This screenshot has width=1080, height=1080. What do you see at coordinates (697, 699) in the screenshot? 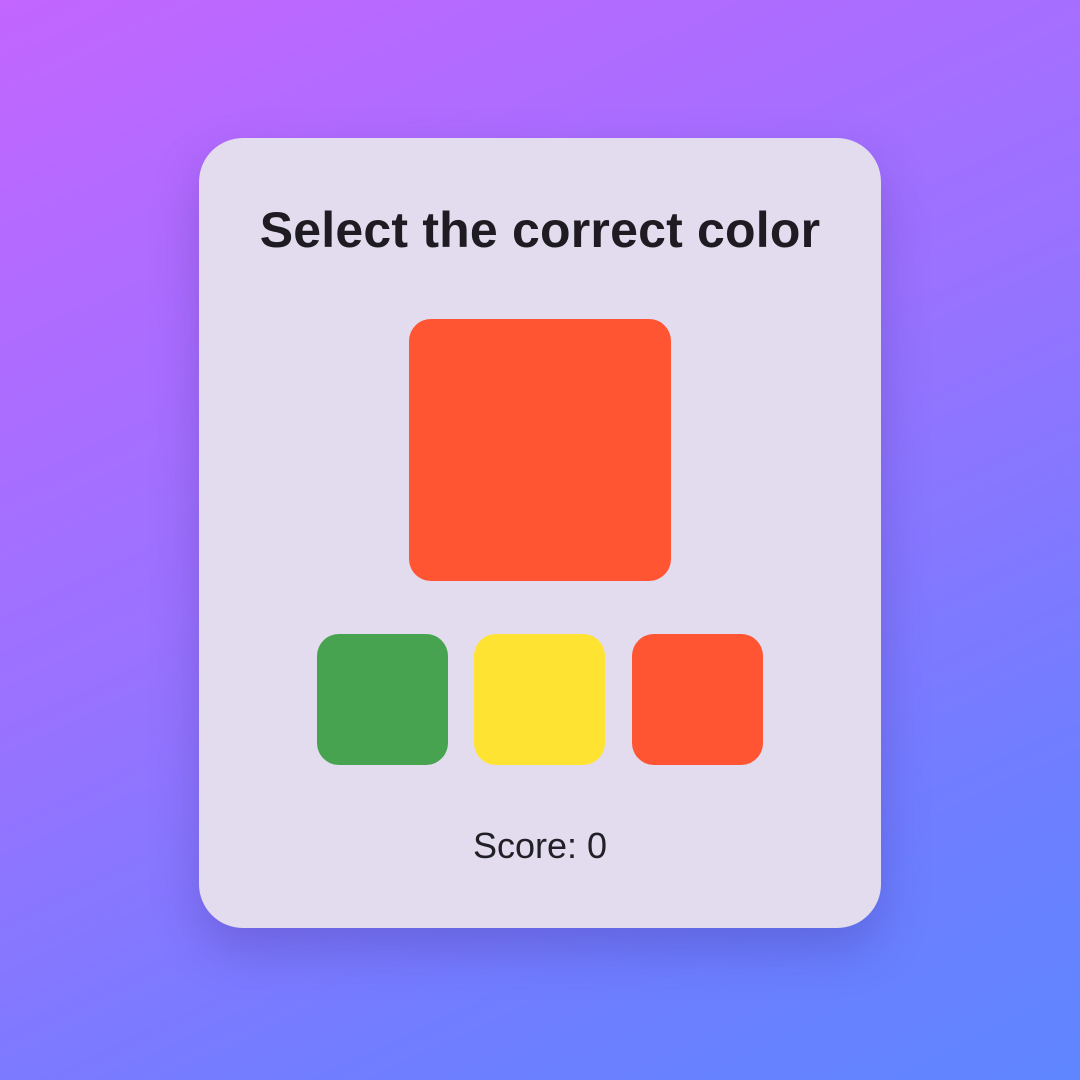
I see `color-option-orange-red` at bounding box center [697, 699].